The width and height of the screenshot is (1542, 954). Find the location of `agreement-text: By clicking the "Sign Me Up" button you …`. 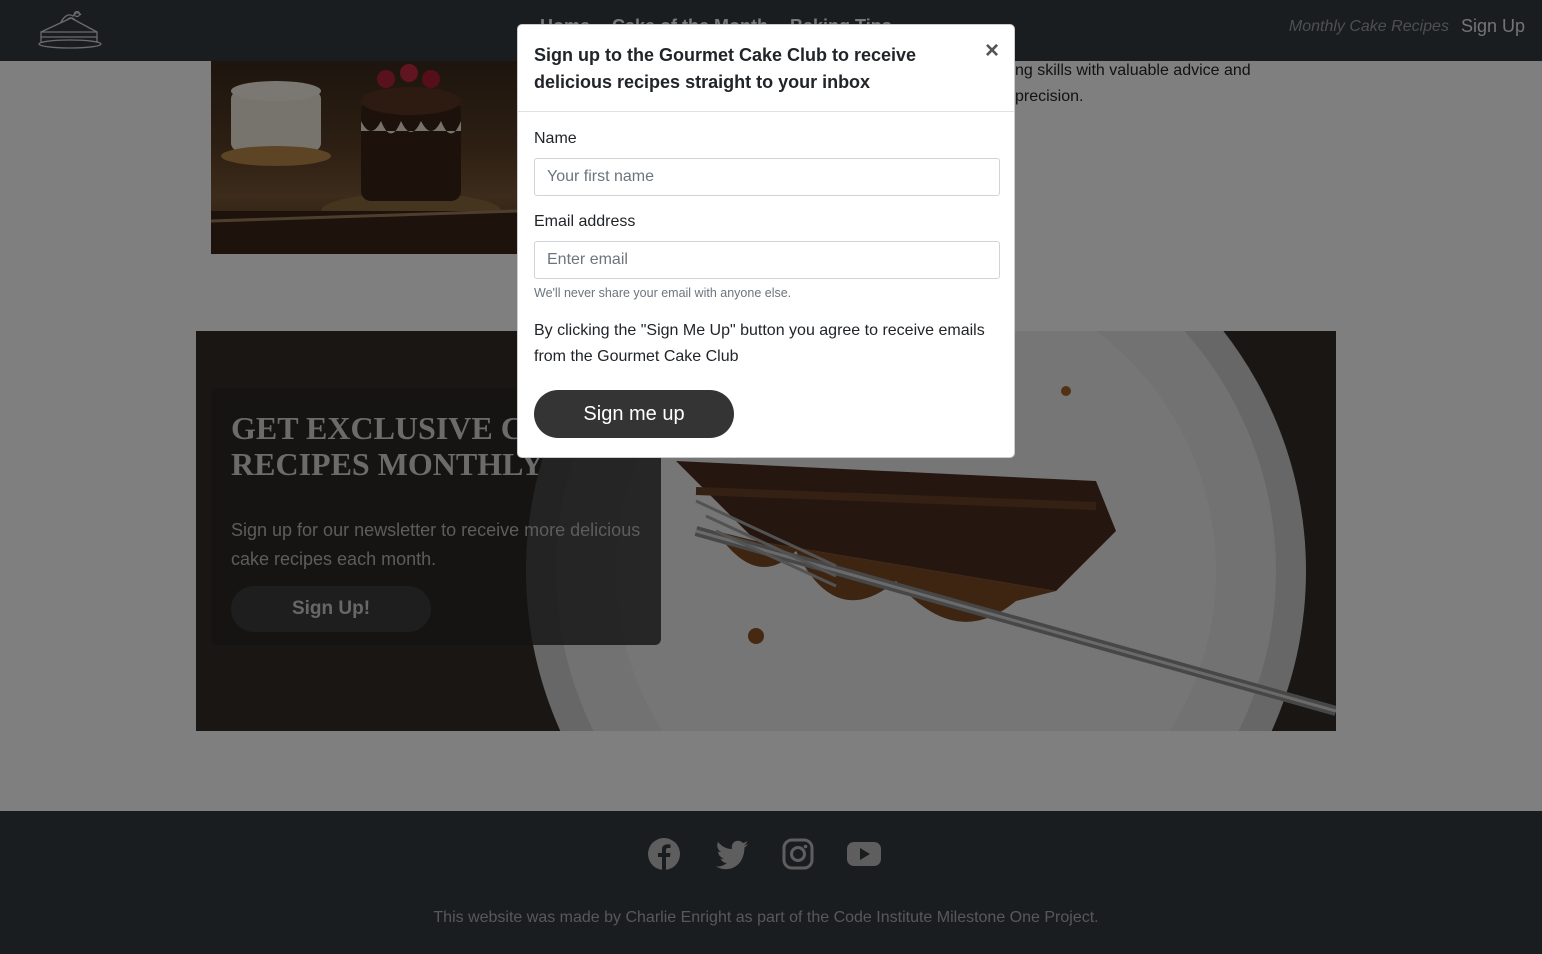

agreement-text: By clicking the "Sign Me Up" button you … is located at coordinates (759, 343).